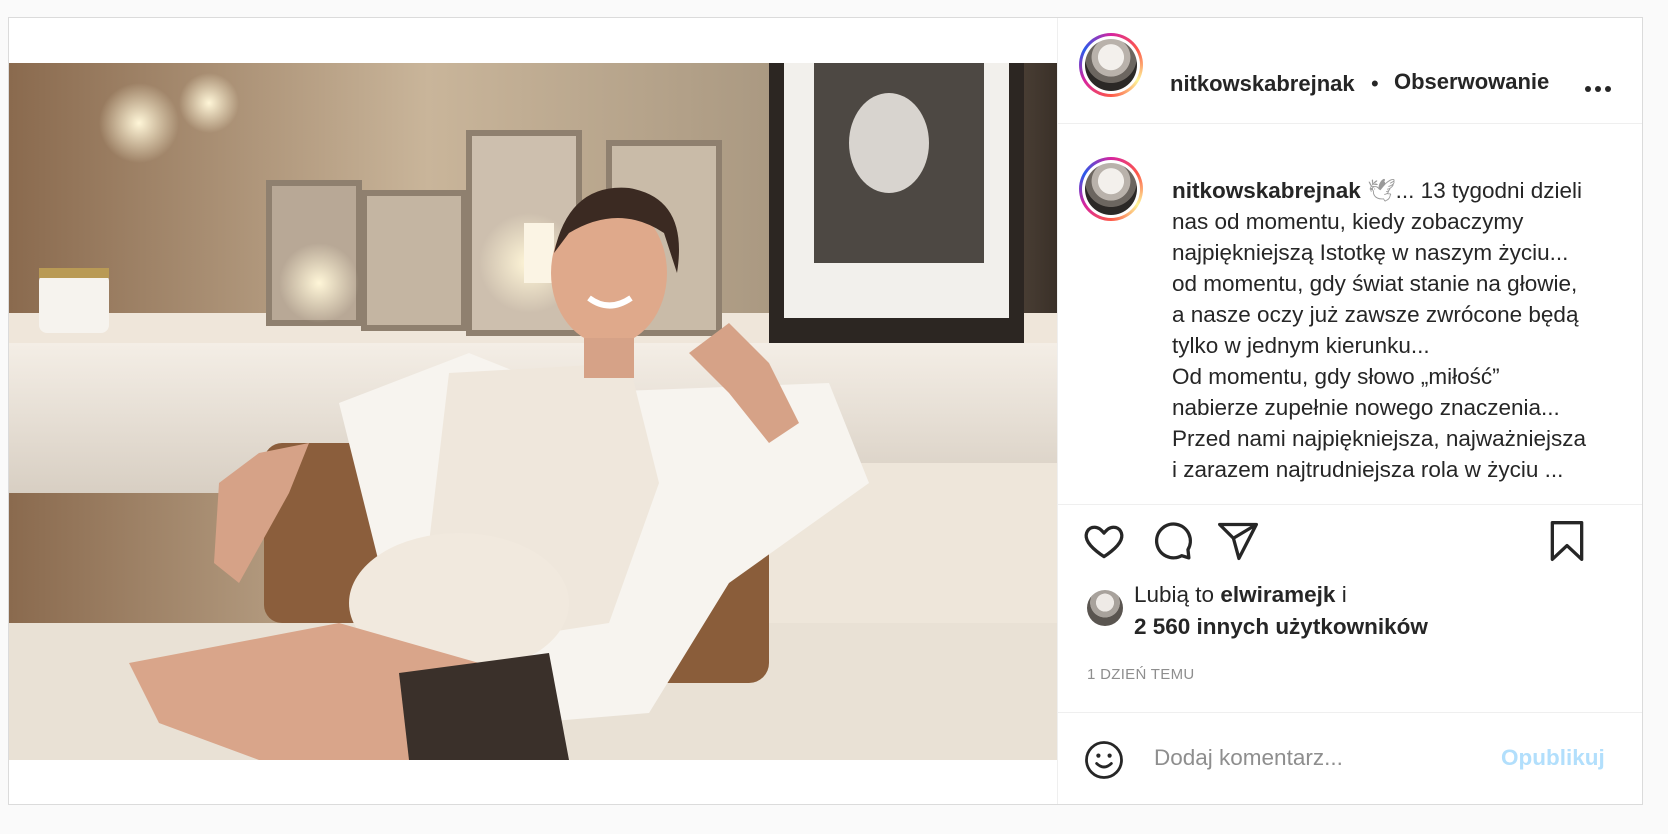 This screenshot has width=1668, height=834. I want to click on caption-line-8: Przed nami najpiękniejsza, najważniejsza, so click(1379, 438).